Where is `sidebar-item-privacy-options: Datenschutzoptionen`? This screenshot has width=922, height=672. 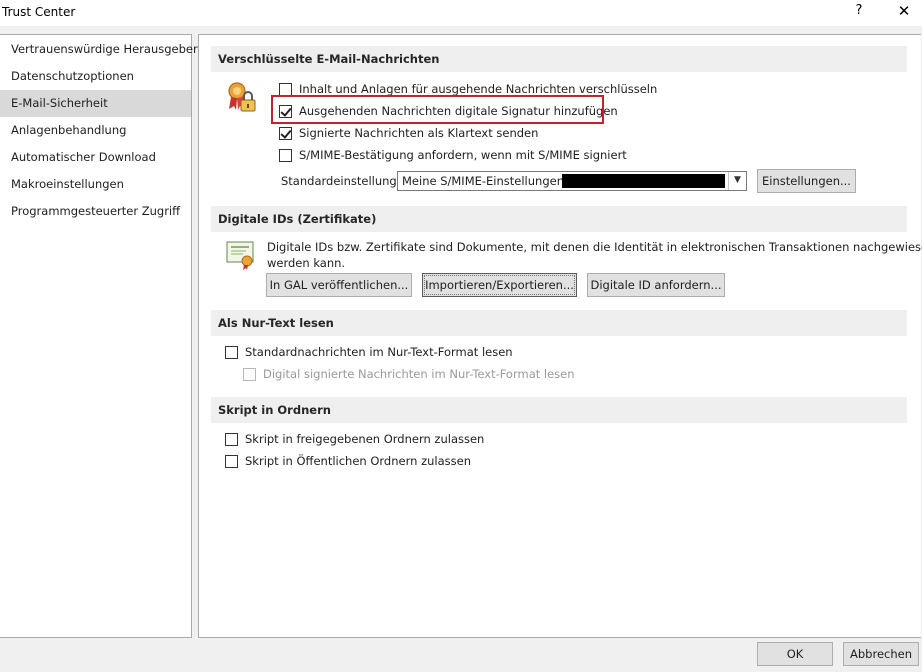 sidebar-item-privacy-options: Datenschutzoptionen is located at coordinates (95, 76).